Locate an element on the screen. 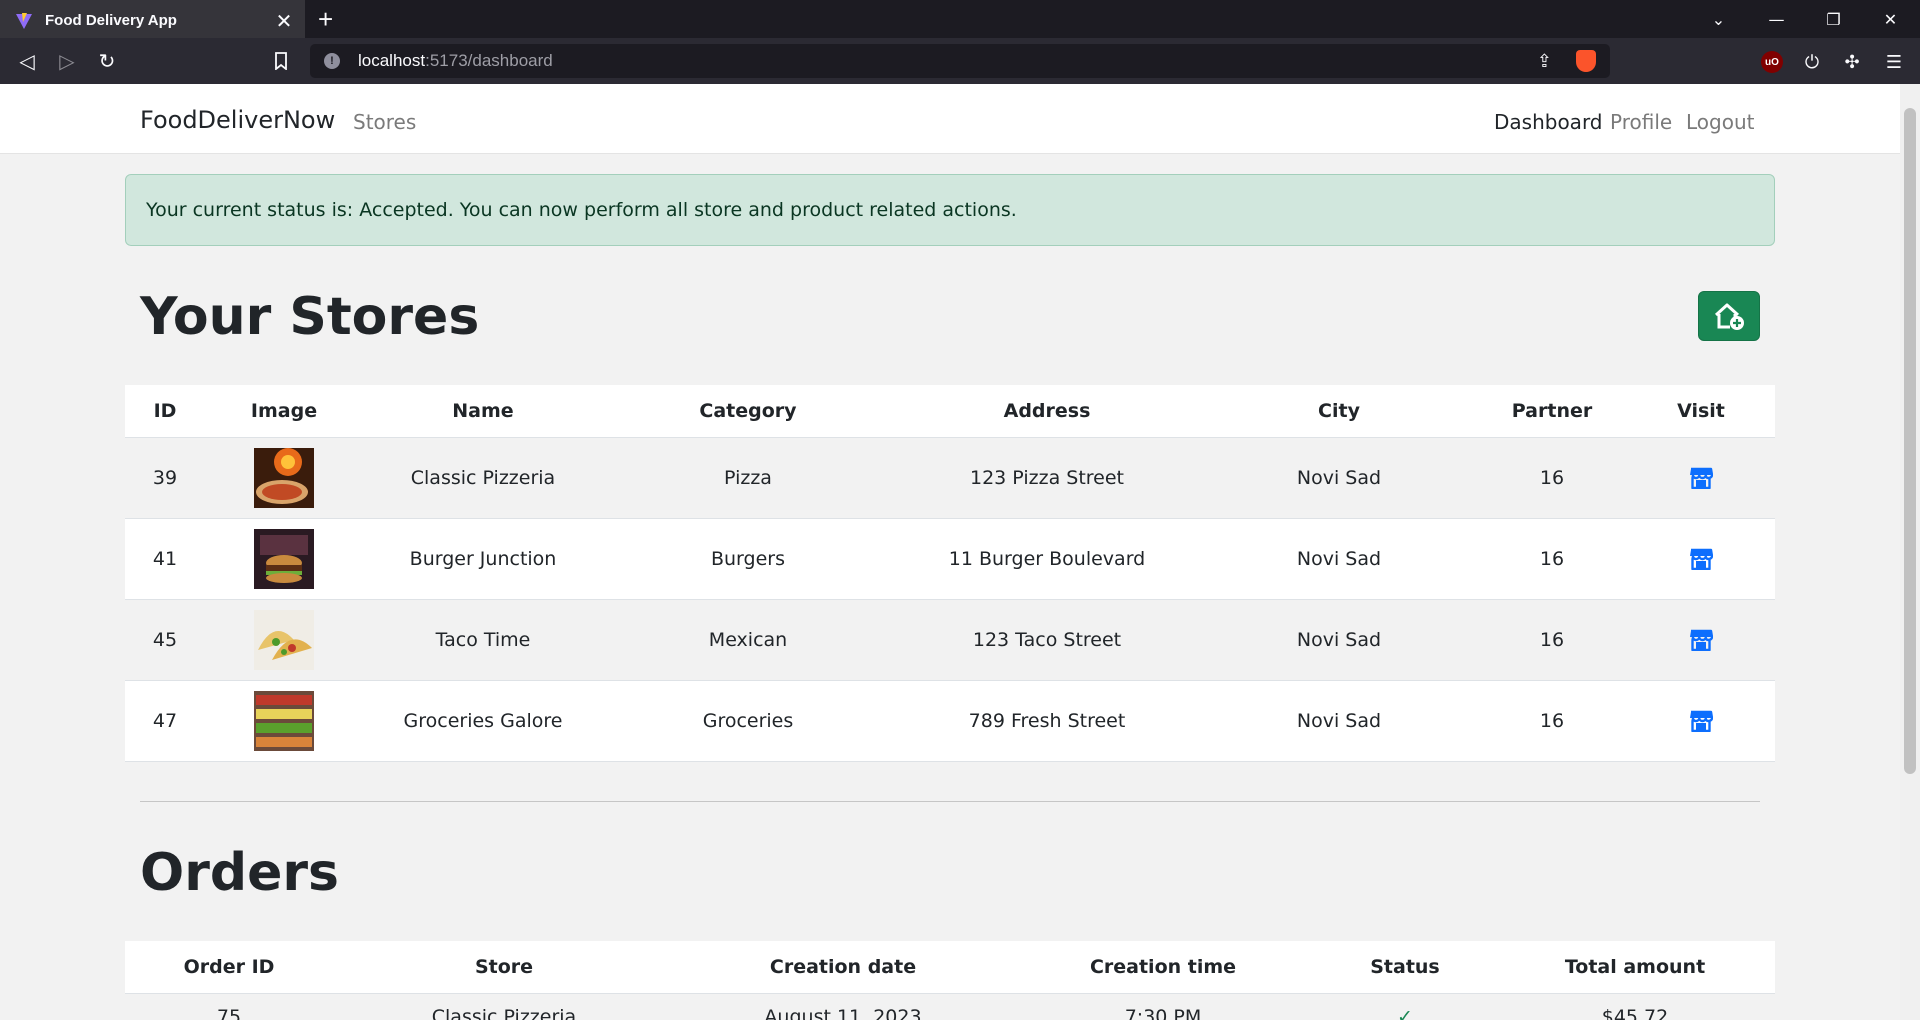 The height and width of the screenshot is (1020, 1920). col-header-category: Category is located at coordinates (748, 411).